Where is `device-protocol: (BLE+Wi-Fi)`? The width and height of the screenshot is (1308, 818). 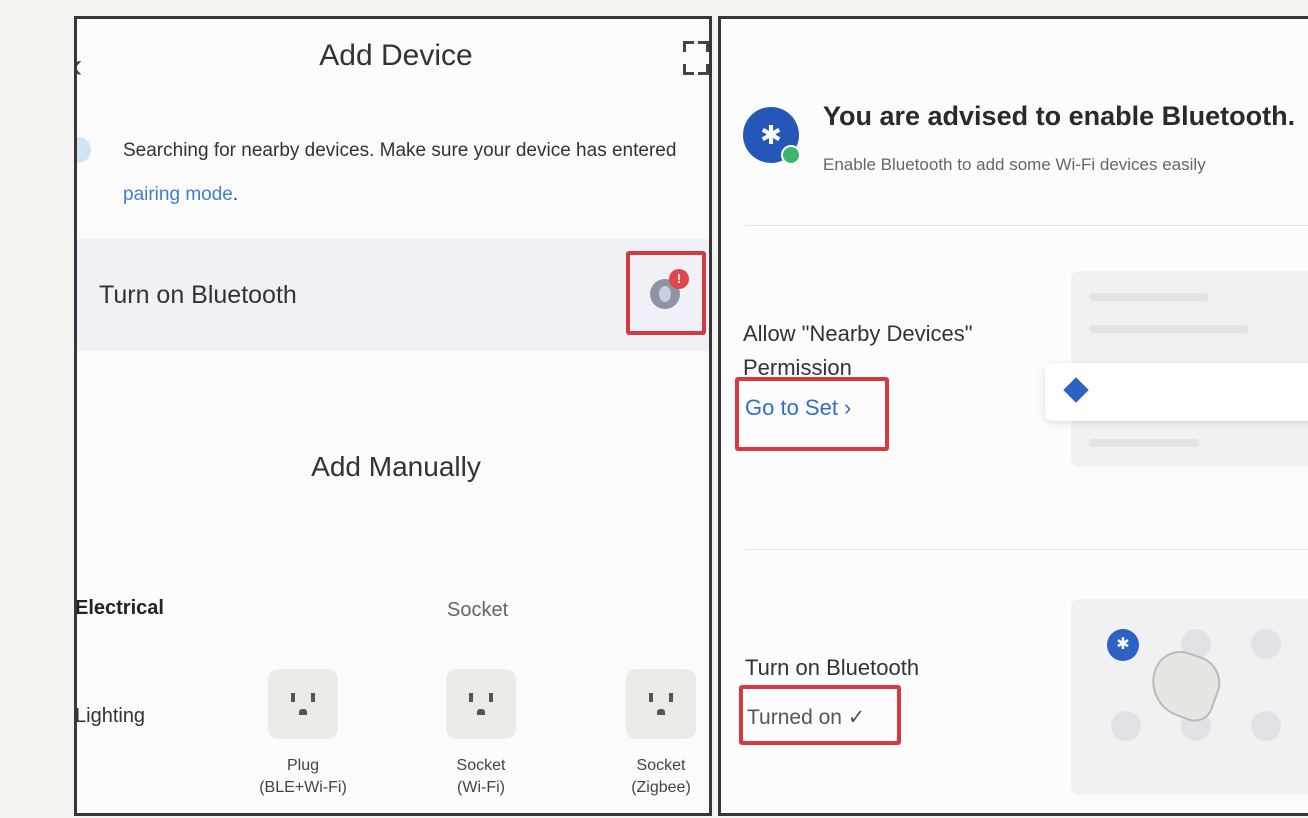
device-protocol: (BLE+Wi-Fi) is located at coordinates (303, 787).